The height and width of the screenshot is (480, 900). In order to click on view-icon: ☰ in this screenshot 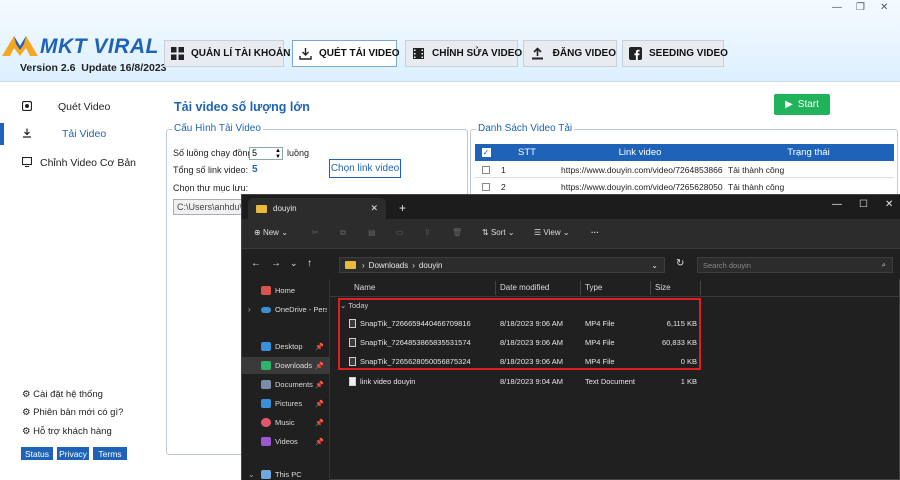, I will do `click(538, 232)`.